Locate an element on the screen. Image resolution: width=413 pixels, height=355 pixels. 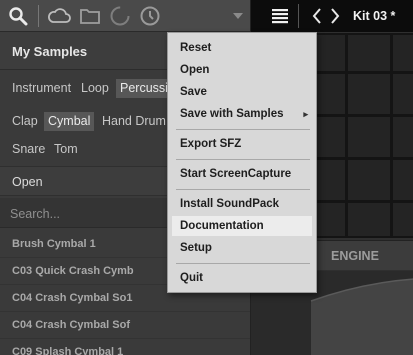
file-name: C04 Crash Cymbal Sof is located at coordinates (71, 325).